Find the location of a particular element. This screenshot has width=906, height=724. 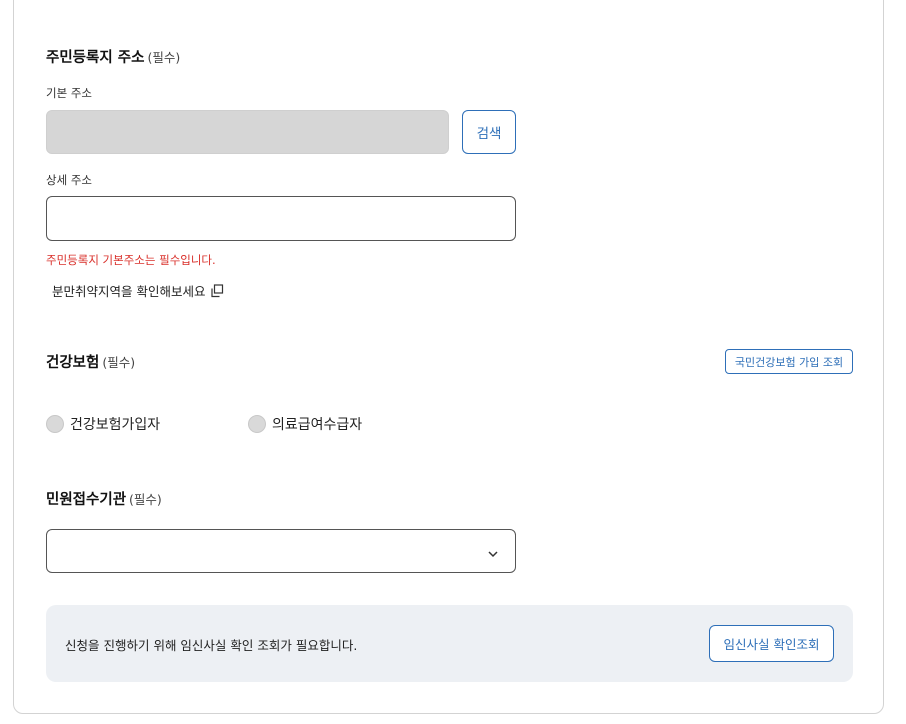

address-title-text: 주민등록지 주소 is located at coordinates (95, 58).